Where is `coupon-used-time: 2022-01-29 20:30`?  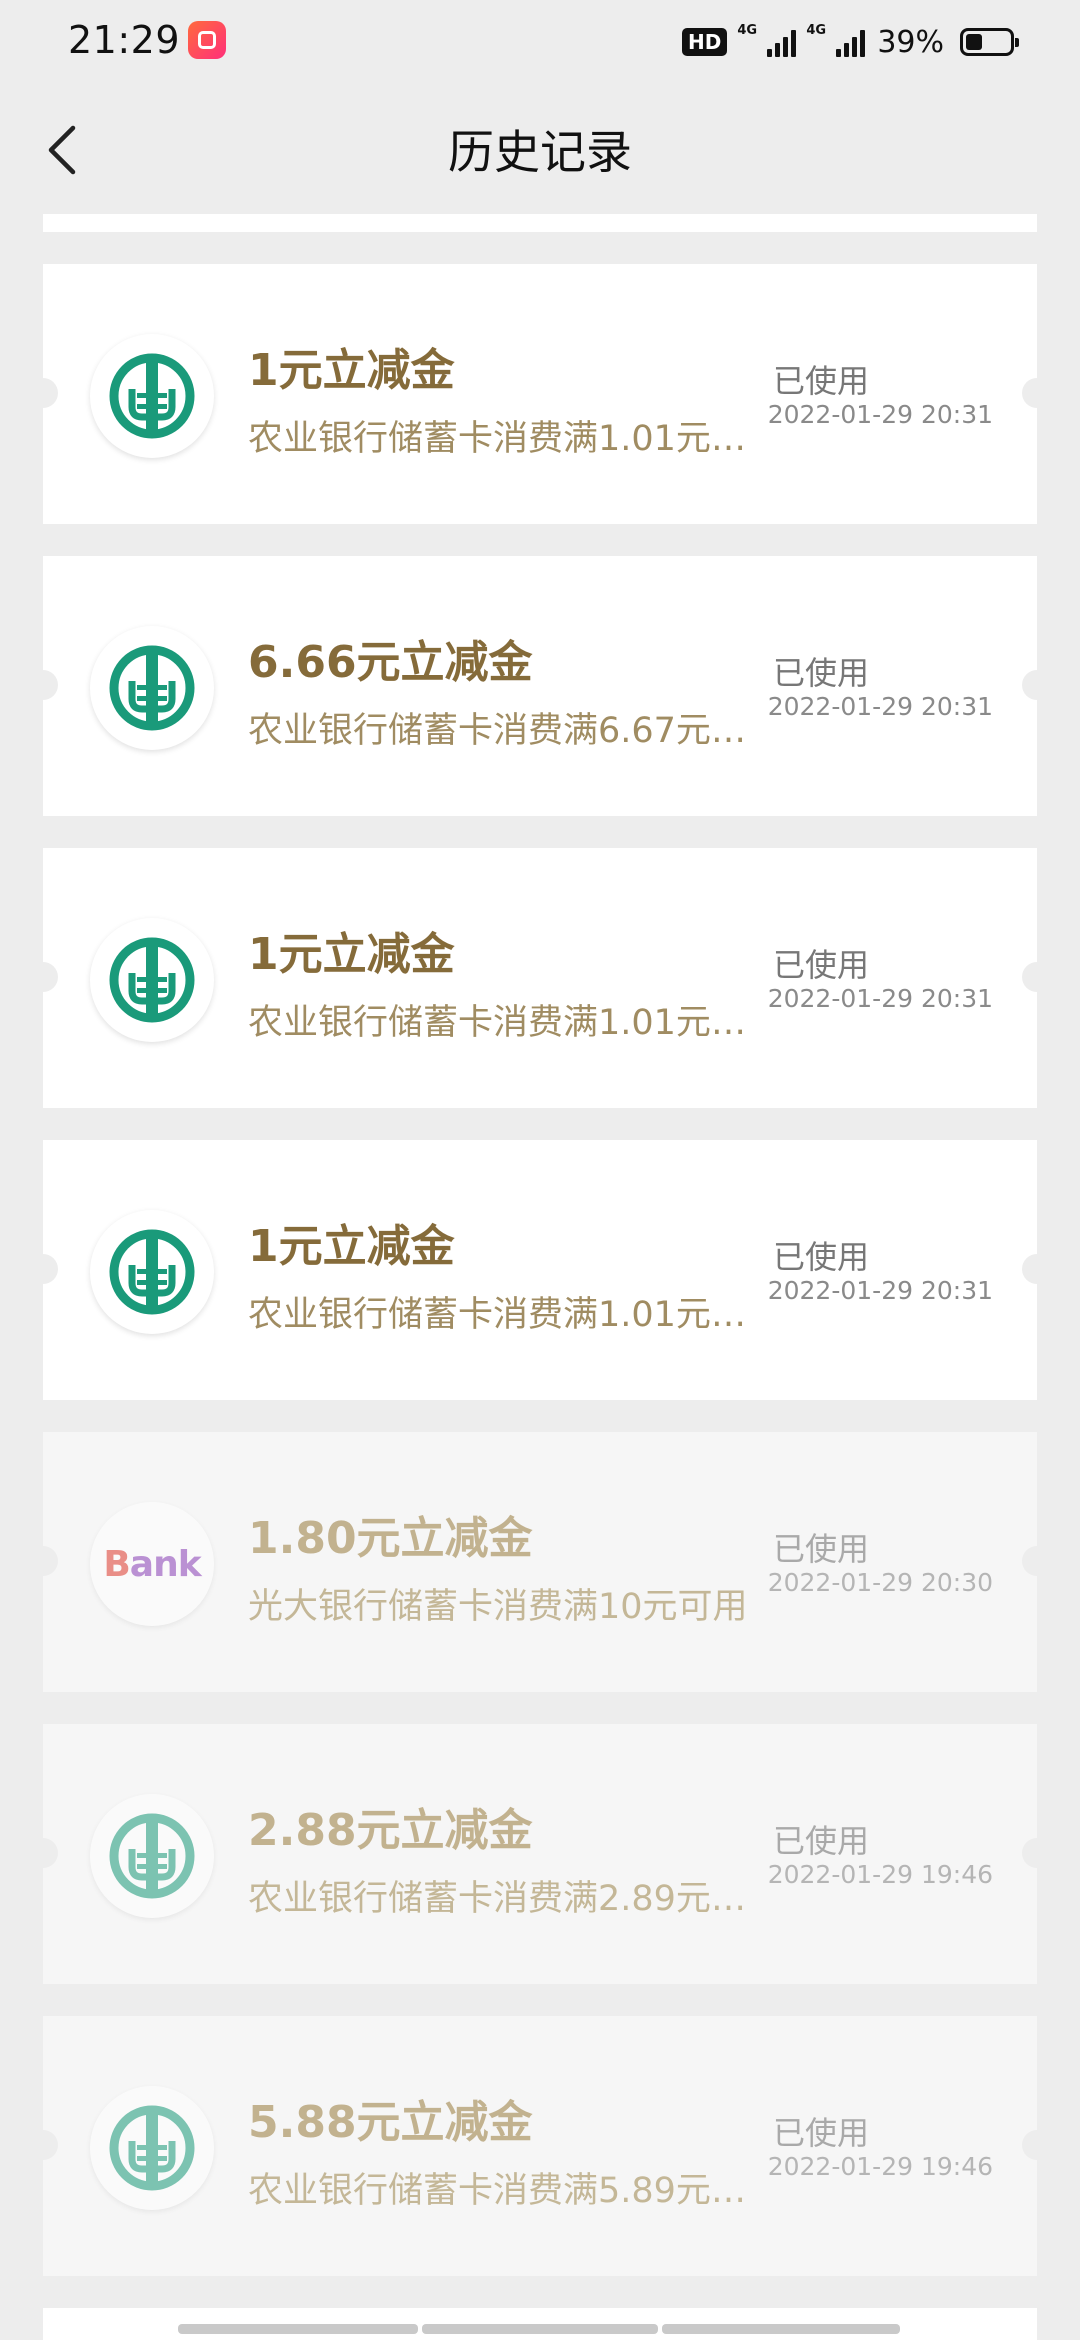
coupon-used-time: 2022-01-29 20:30 is located at coordinates (880, 1582).